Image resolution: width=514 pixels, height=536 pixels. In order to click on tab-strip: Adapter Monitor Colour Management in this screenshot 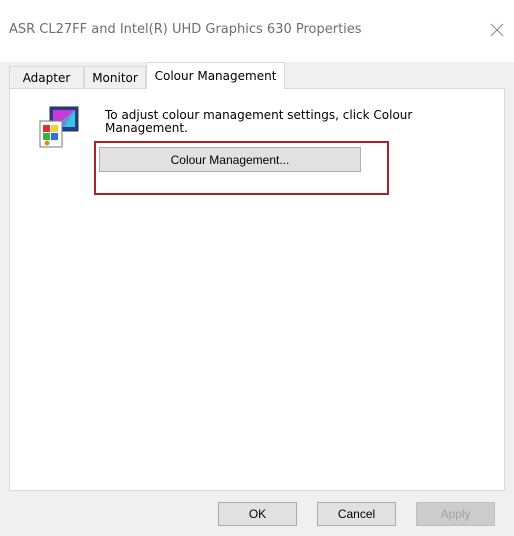, I will do `click(261, 75)`.